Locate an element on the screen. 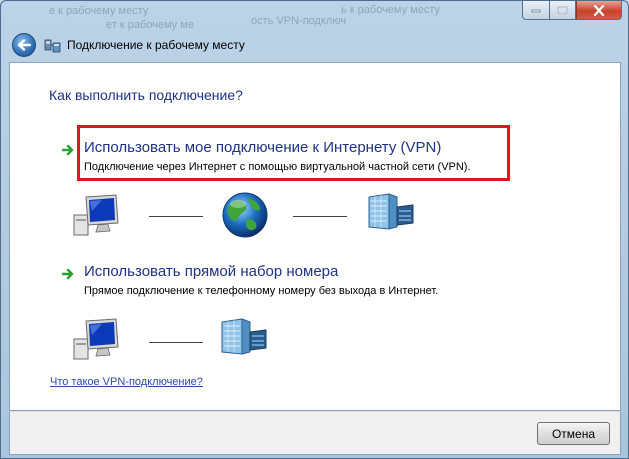  maximize-button is located at coordinates (562, 10).